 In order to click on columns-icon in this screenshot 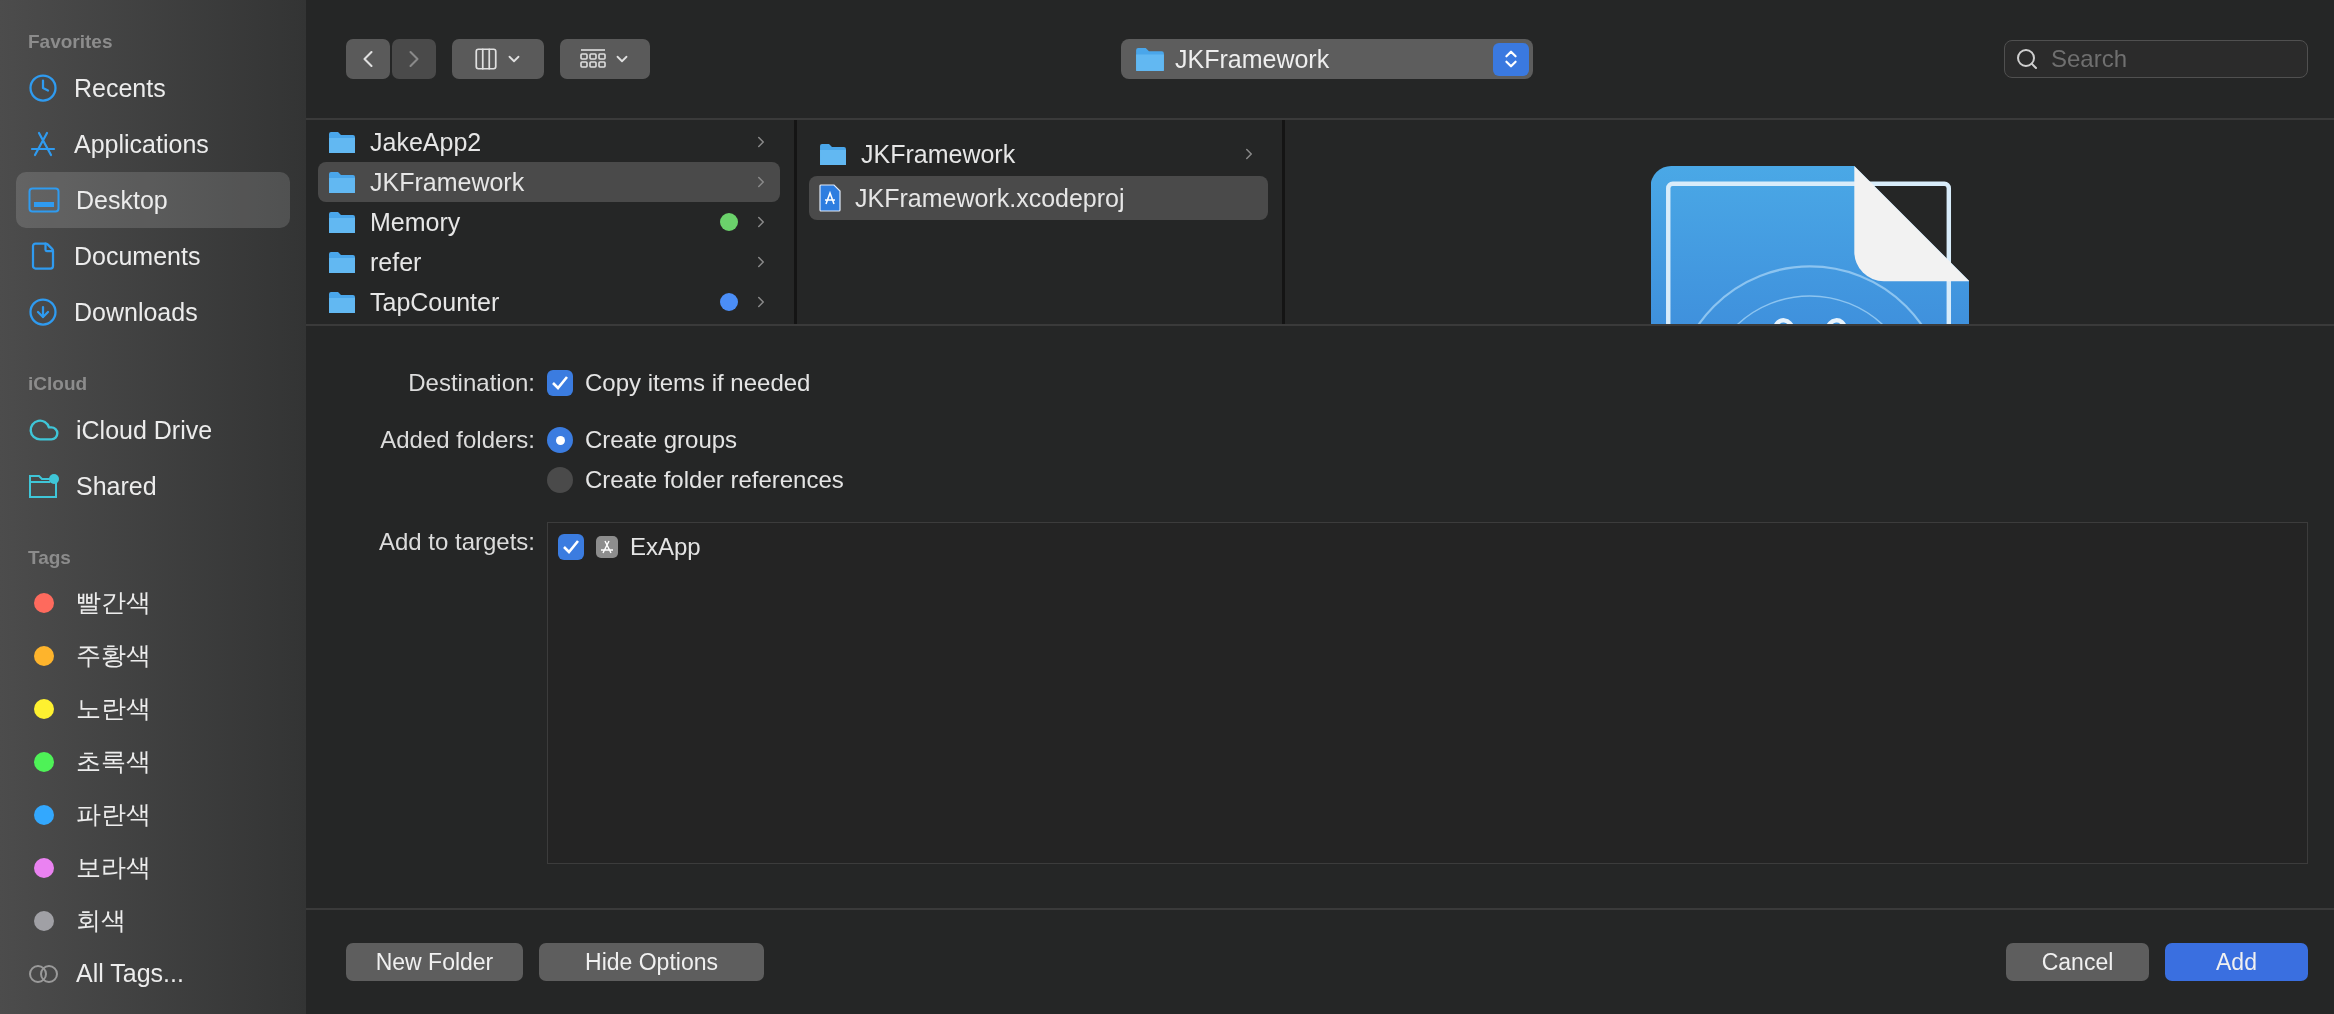, I will do `click(486, 59)`.